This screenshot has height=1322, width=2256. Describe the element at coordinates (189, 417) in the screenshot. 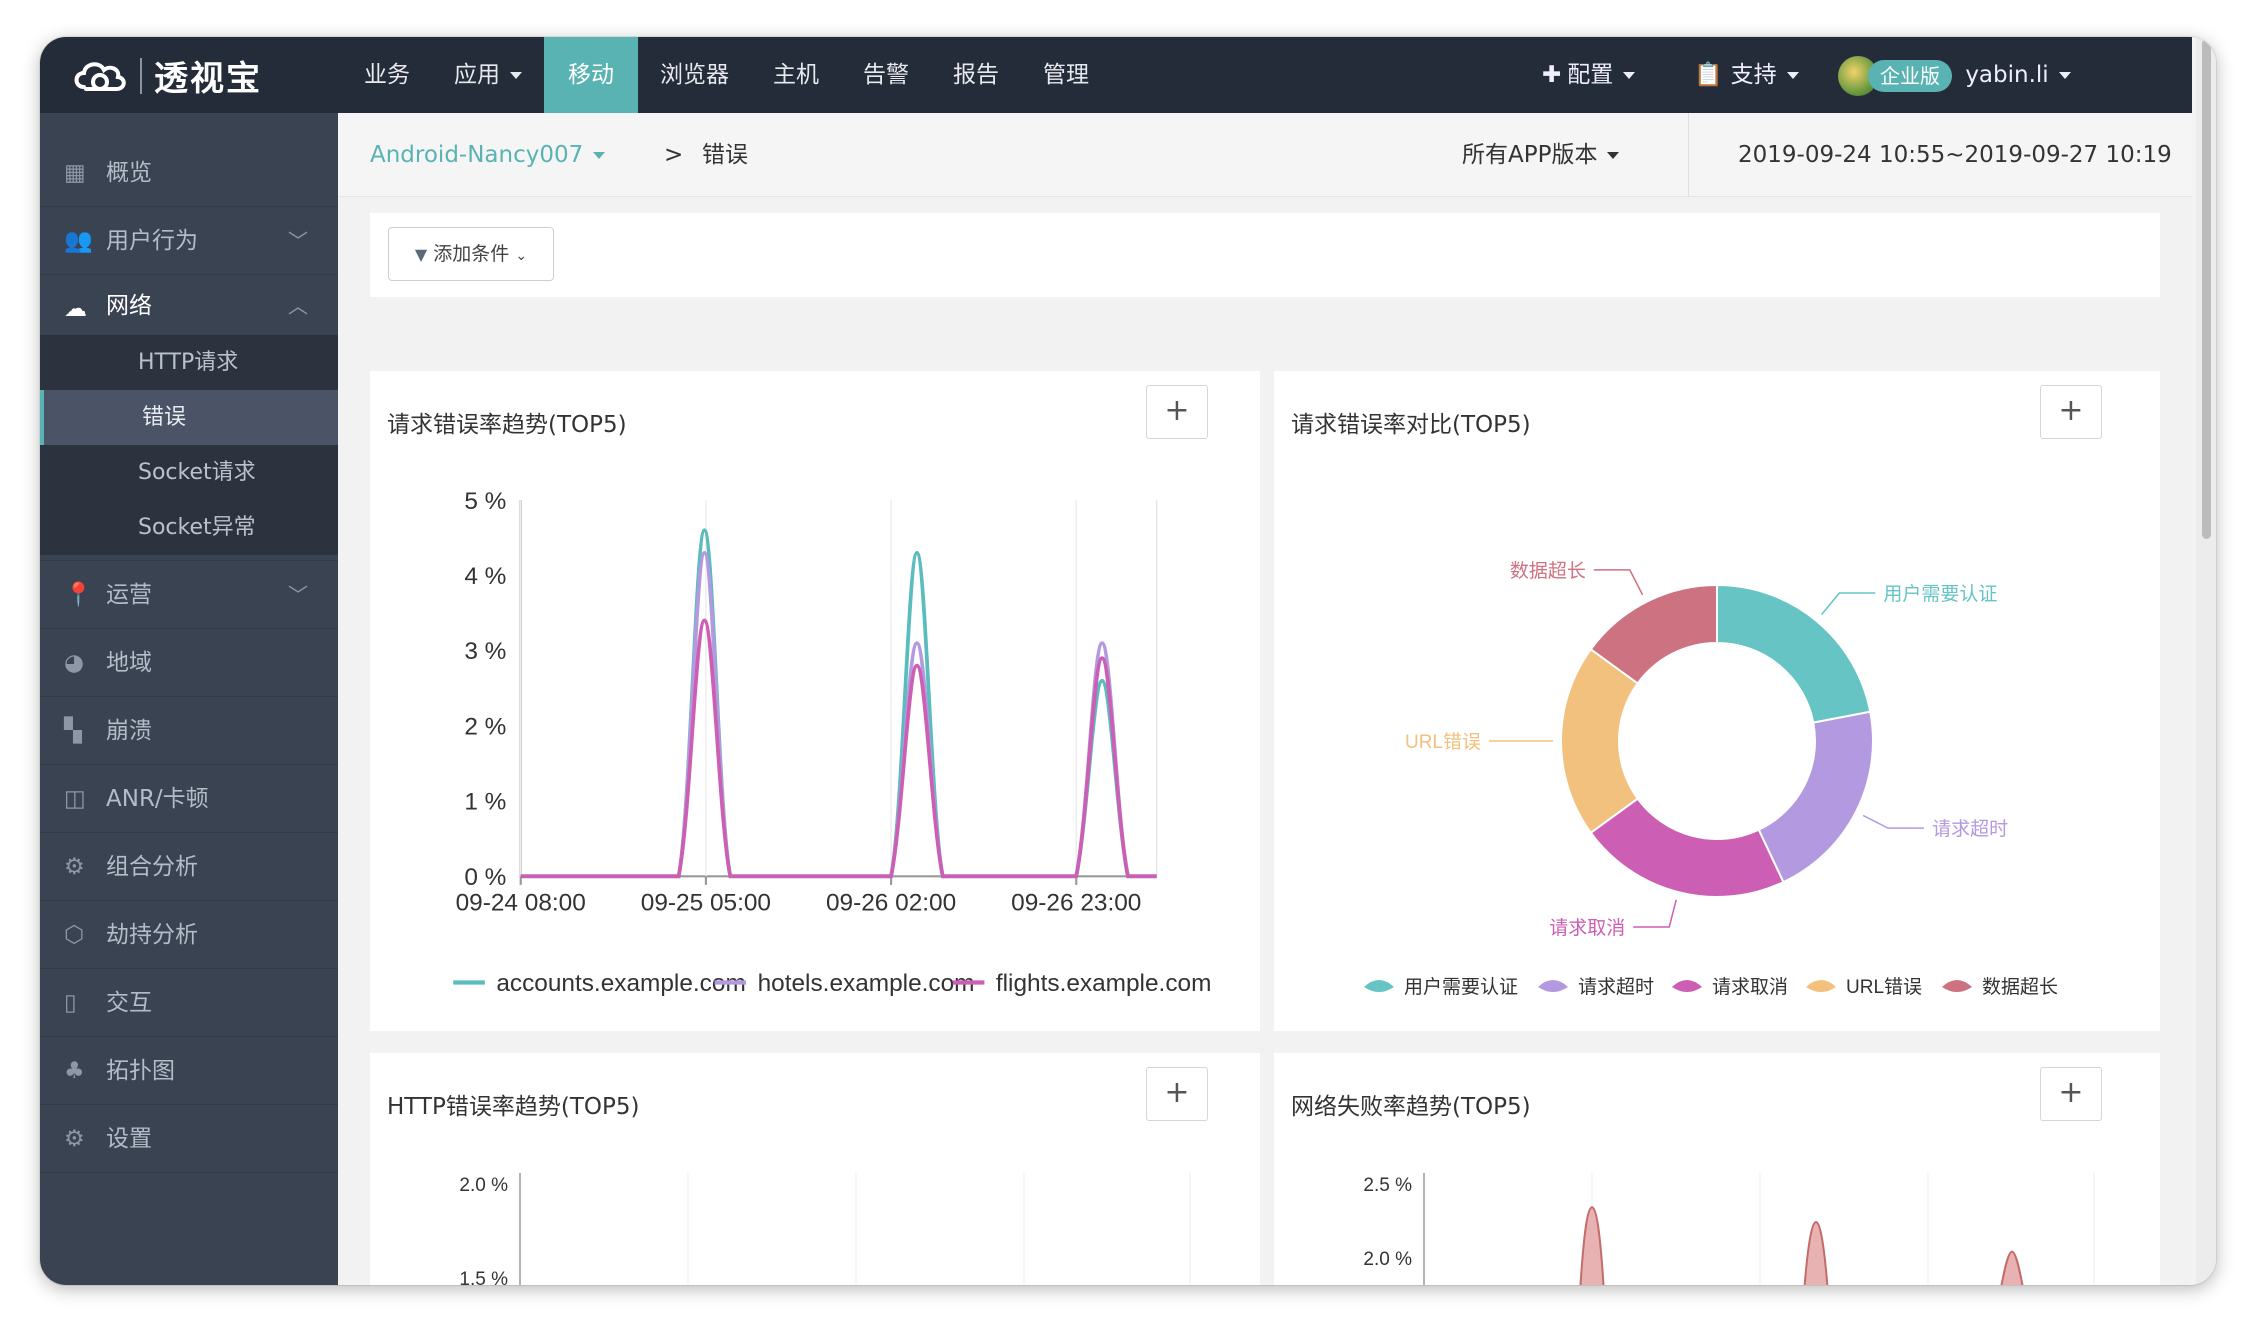

I see `sidebar-subitem-1: 错误` at that location.